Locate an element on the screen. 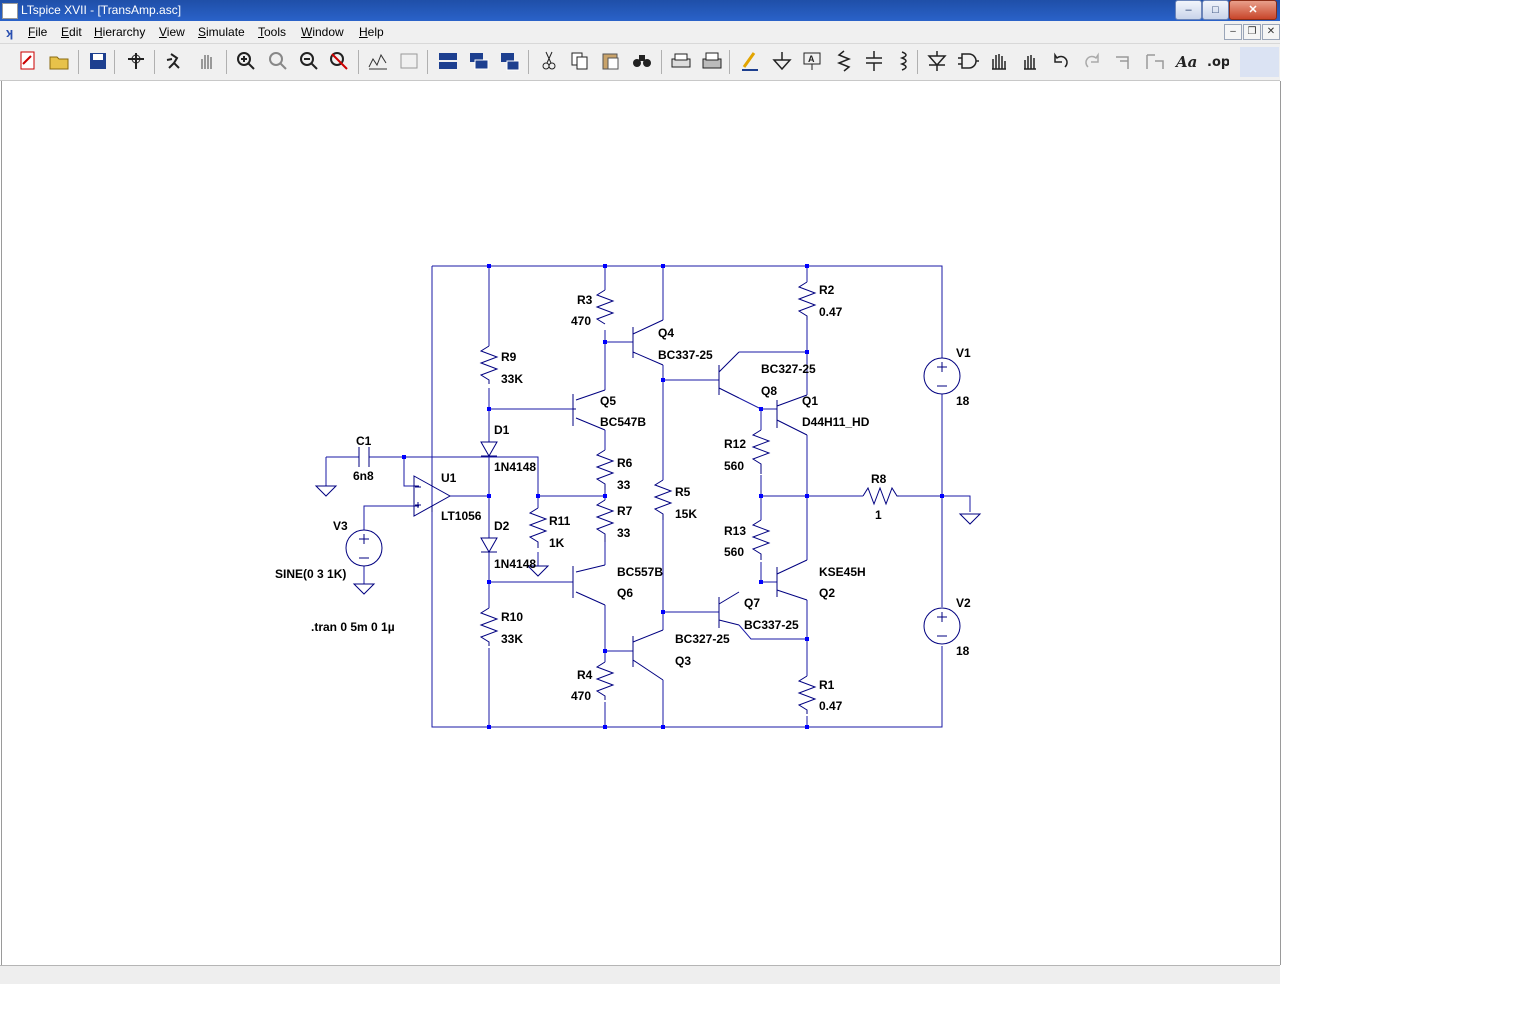 Image resolution: width=1536 pixels, height=1024 pixels. mirror-icon is located at coordinates (1155, 61).